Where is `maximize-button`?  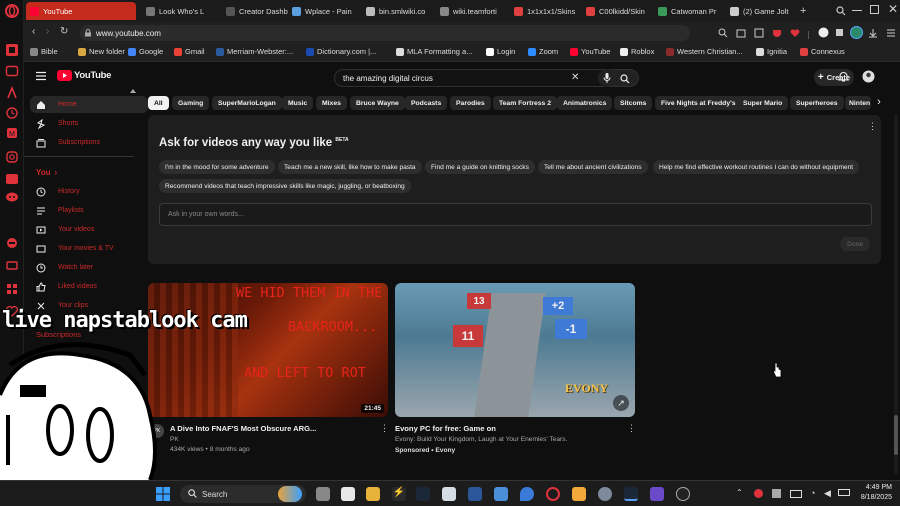
maximize-button is located at coordinates (874, 9).